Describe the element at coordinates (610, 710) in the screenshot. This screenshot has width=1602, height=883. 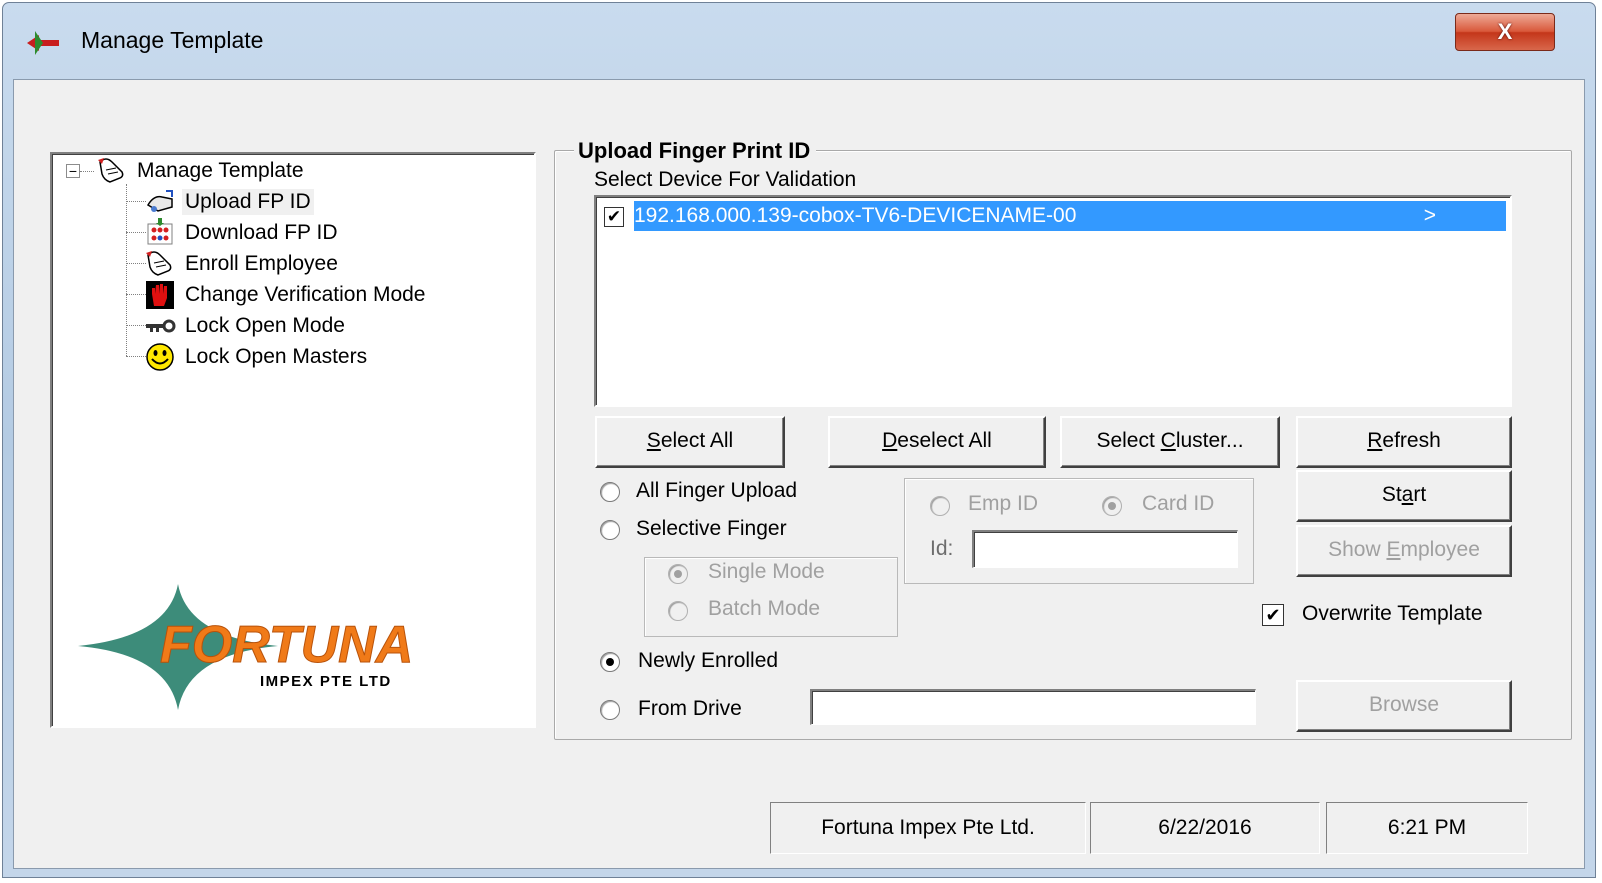
I see `from-drive-radio` at that location.